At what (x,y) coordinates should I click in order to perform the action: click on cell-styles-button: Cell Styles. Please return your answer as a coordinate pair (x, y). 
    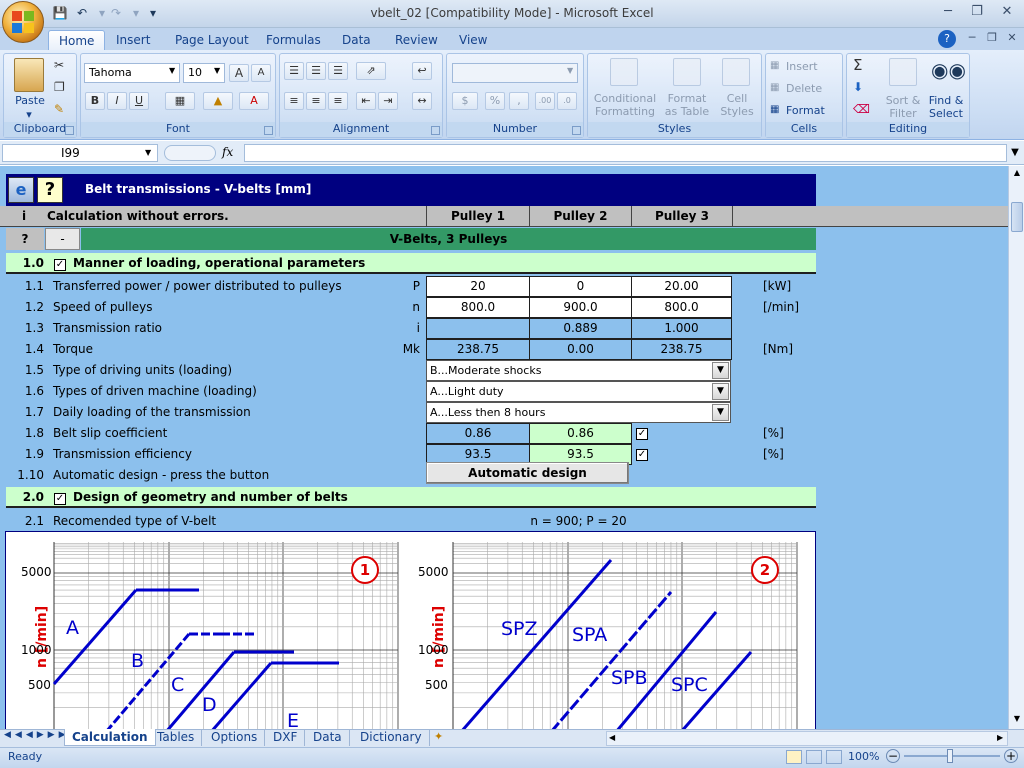
    Looking at the image, I should click on (737, 105).